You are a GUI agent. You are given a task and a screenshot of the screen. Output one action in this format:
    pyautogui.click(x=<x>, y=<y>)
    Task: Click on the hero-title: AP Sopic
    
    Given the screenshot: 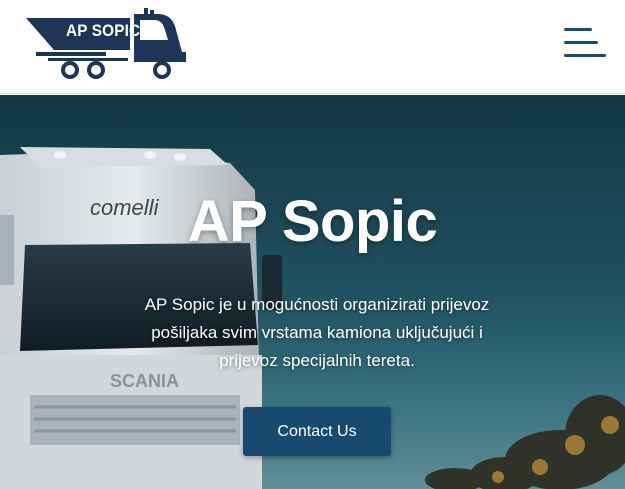 What is the action you would take?
    pyautogui.click(x=312, y=221)
    